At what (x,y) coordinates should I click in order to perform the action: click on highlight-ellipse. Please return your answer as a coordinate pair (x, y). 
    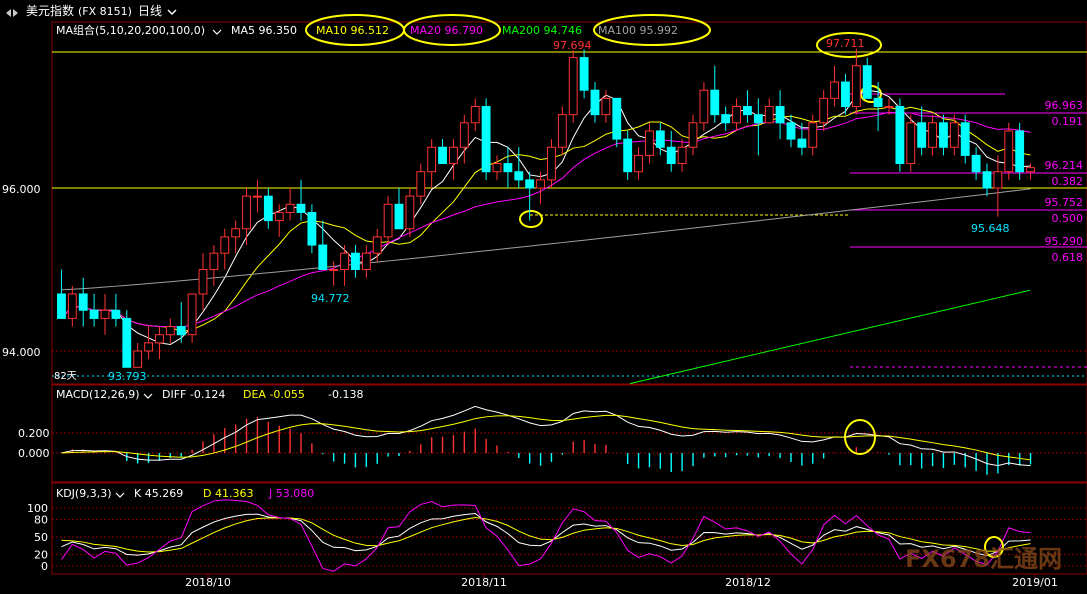
    Looking at the image, I should click on (531, 219).